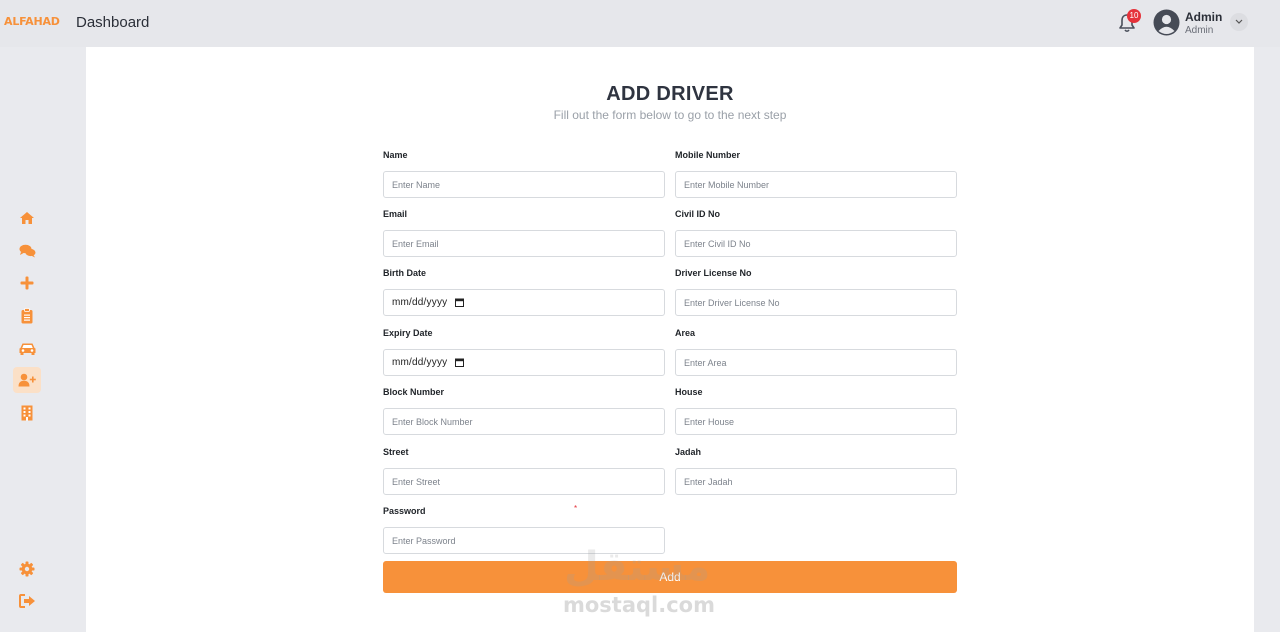 The height and width of the screenshot is (632, 1280). I want to click on sidebar-item-home, so click(27, 218).